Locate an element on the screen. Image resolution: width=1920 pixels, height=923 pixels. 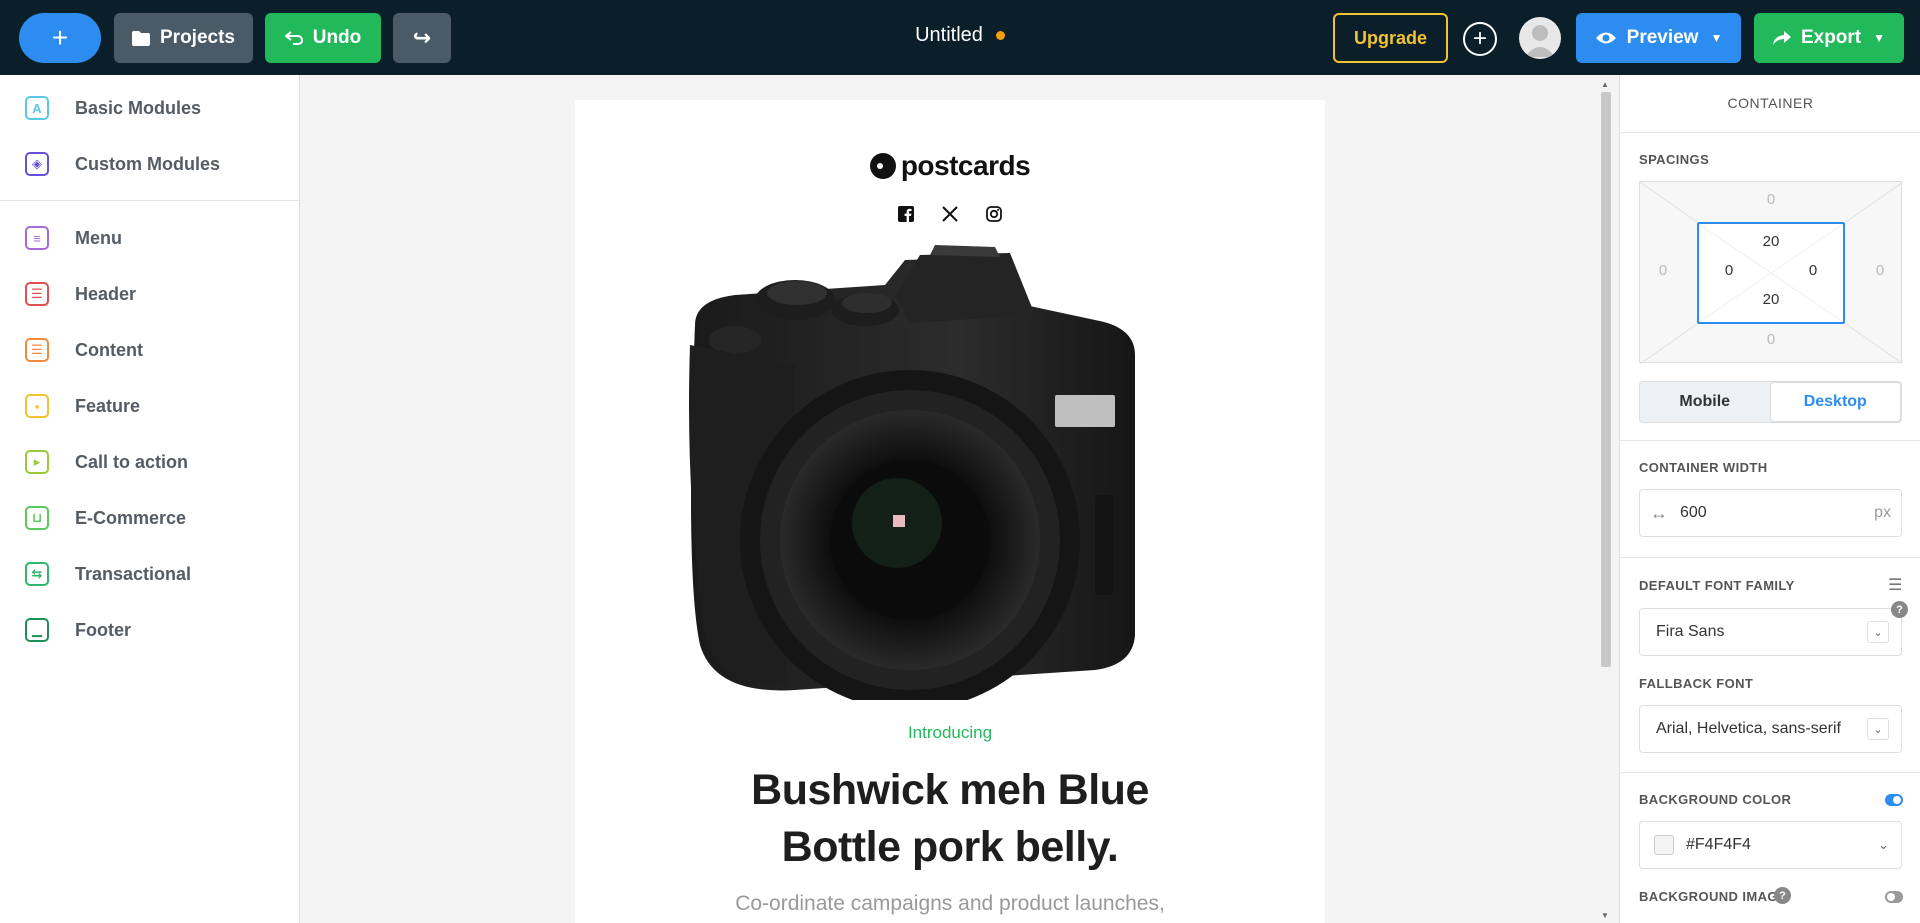
undo-button: Undo is located at coordinates (323, 38).